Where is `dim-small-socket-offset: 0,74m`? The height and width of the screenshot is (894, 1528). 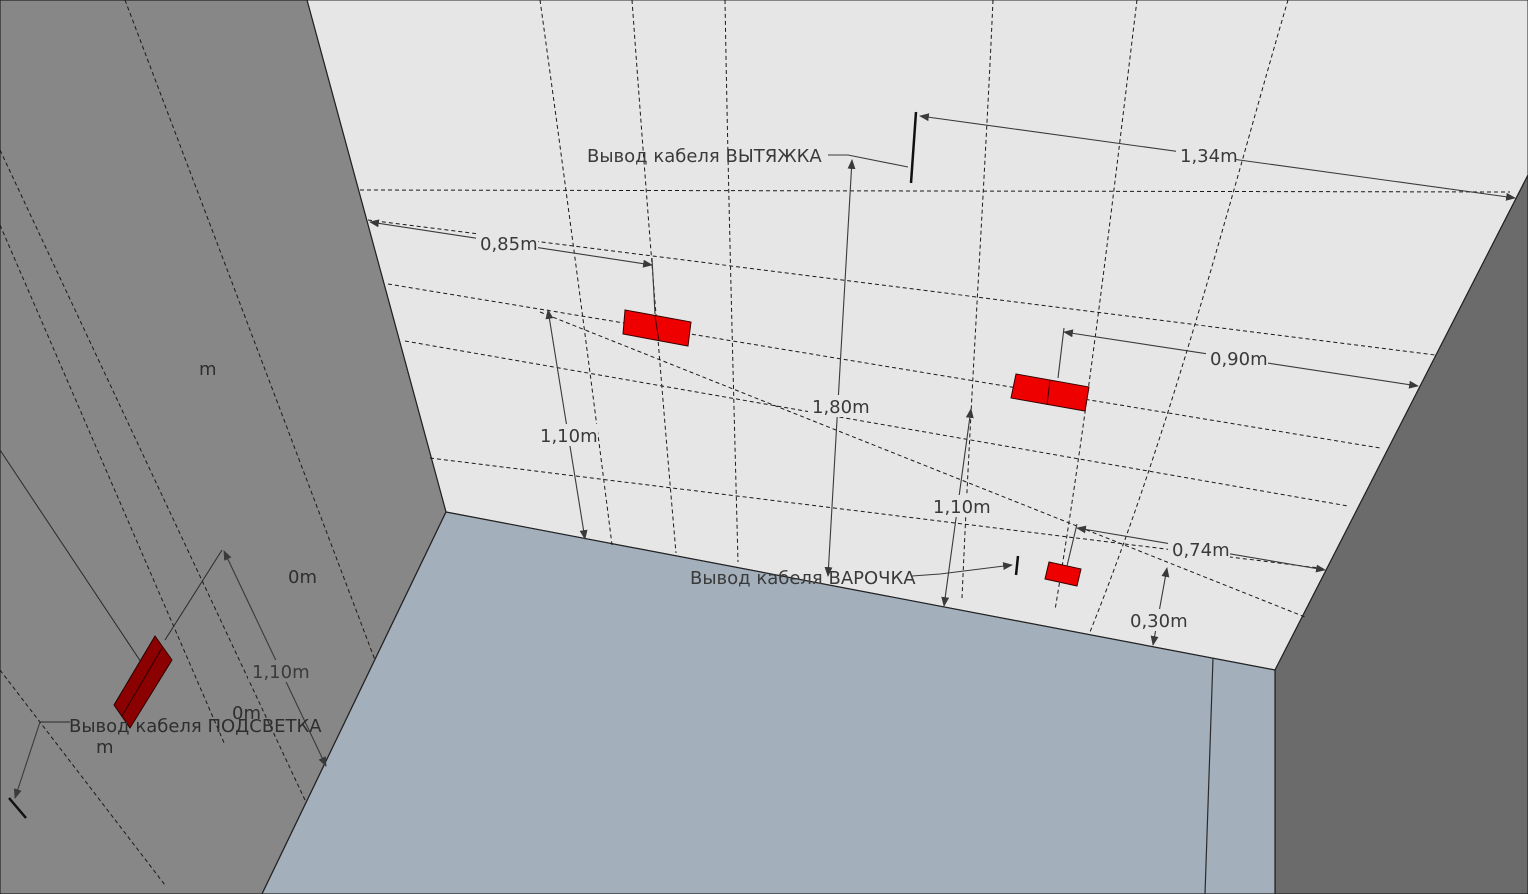 dim-small-socket-offset: 0,74m is located at coordinates (1201, 550).